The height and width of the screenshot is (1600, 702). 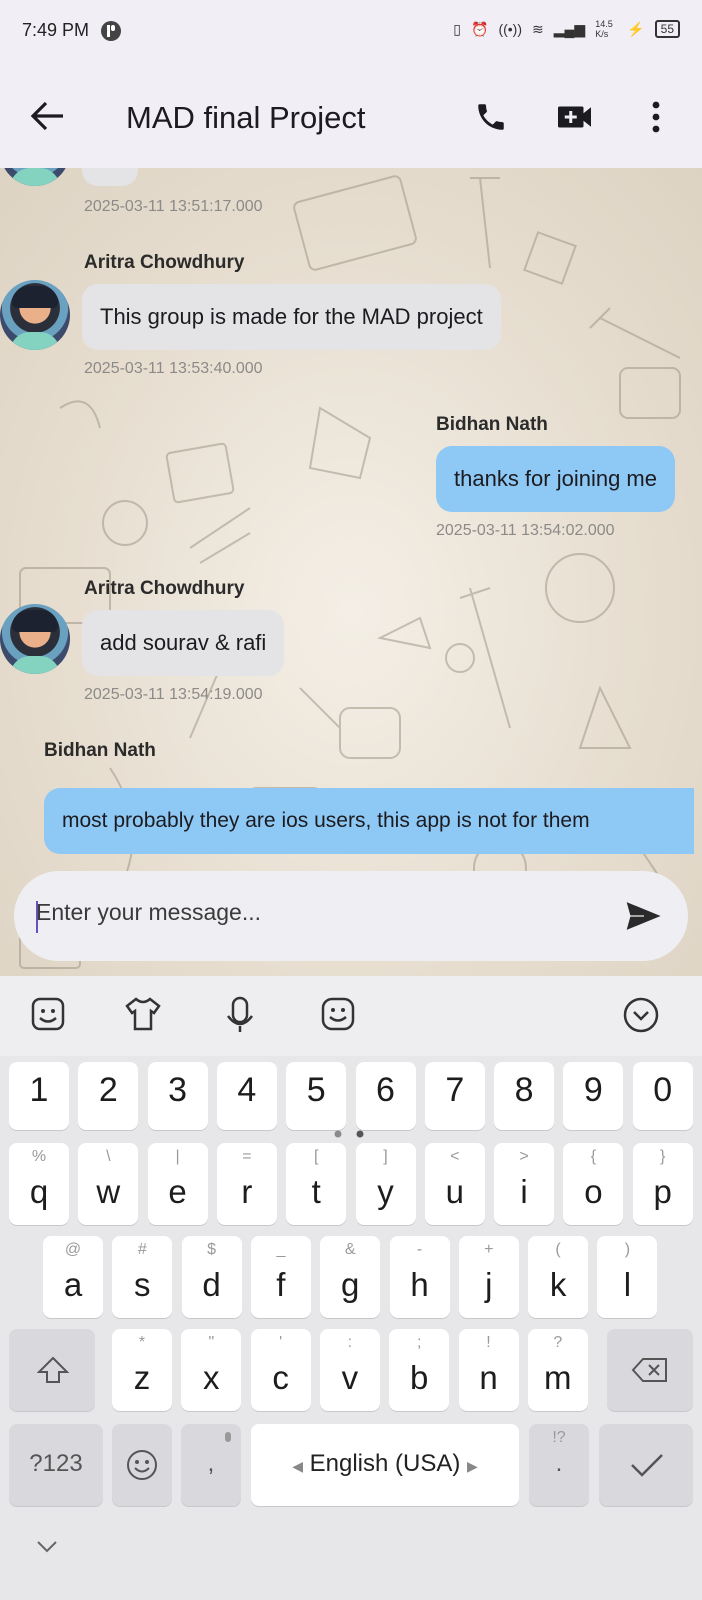 I want to click on shift-key, so click(x=52, y=1370).